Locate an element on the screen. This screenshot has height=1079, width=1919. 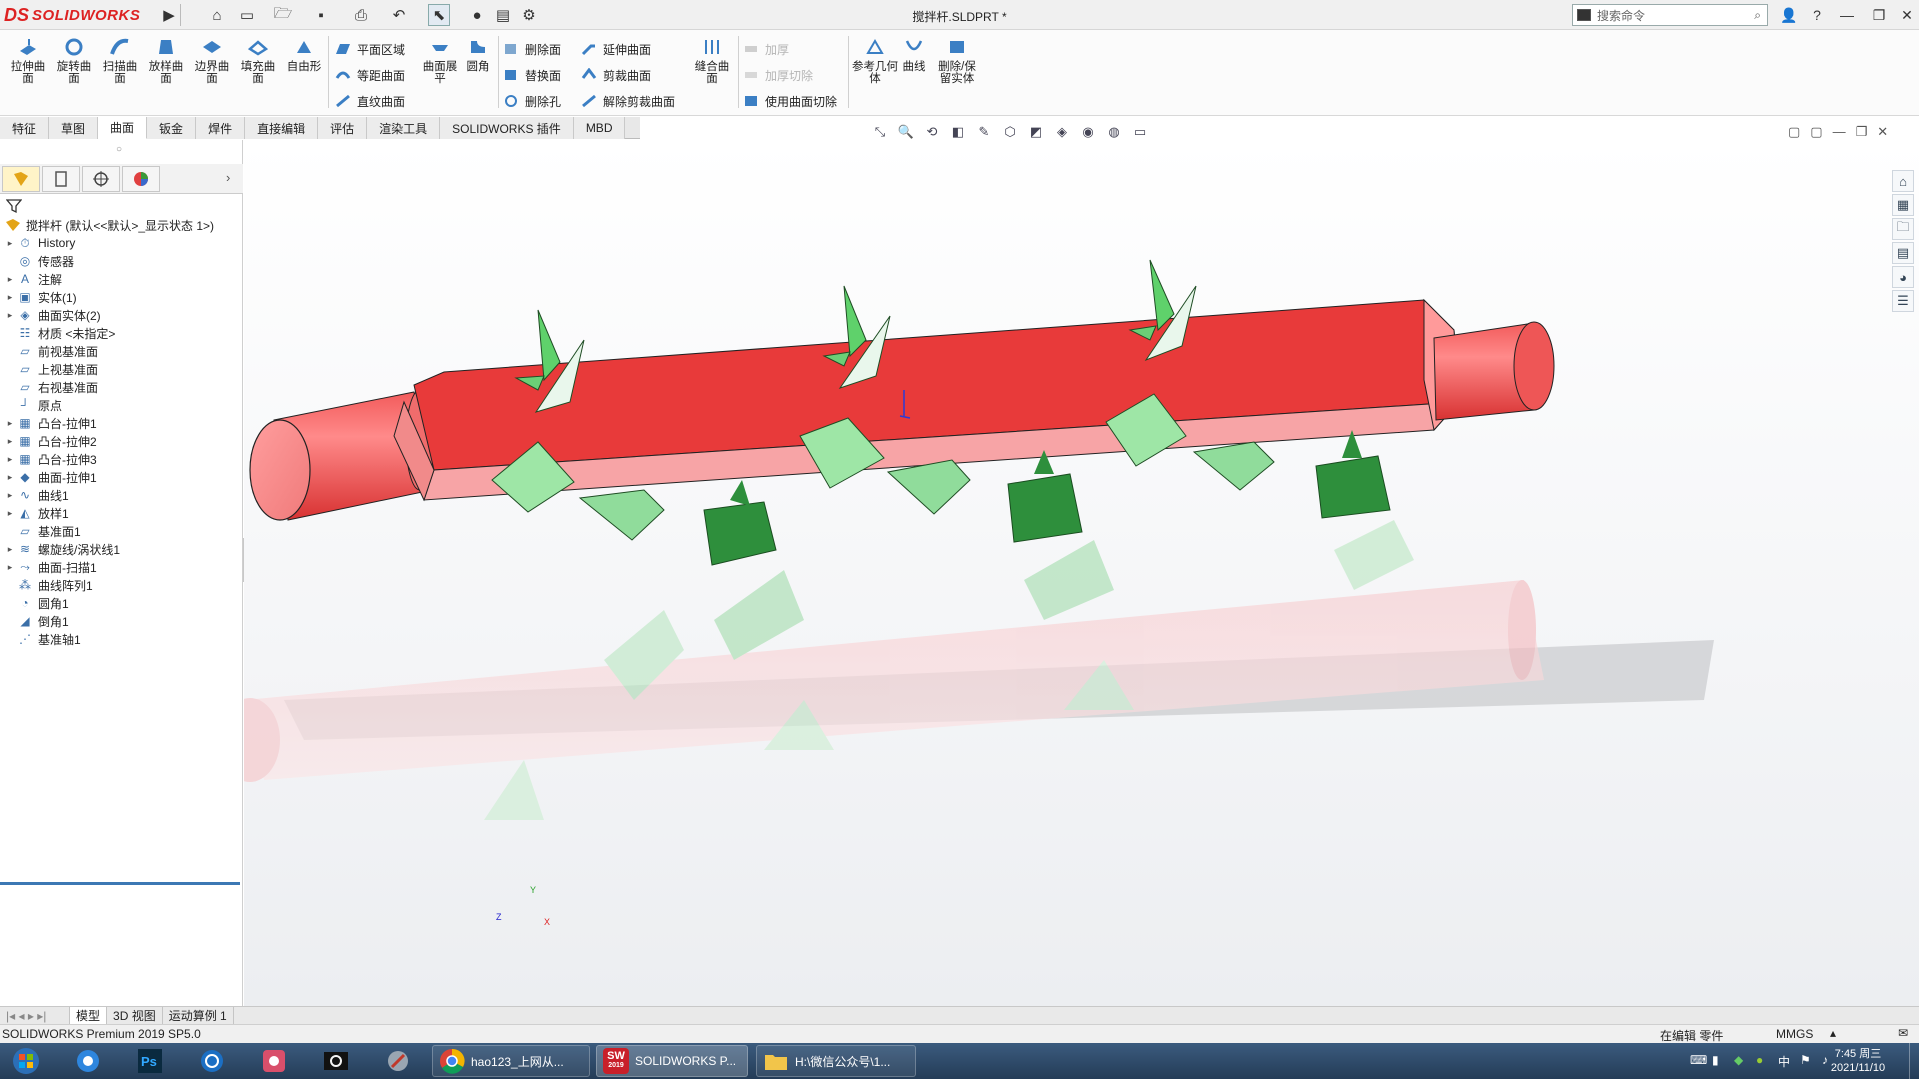
untrim-surface-button: 解除剪裁曲面 is located at coordinates (627, 101).